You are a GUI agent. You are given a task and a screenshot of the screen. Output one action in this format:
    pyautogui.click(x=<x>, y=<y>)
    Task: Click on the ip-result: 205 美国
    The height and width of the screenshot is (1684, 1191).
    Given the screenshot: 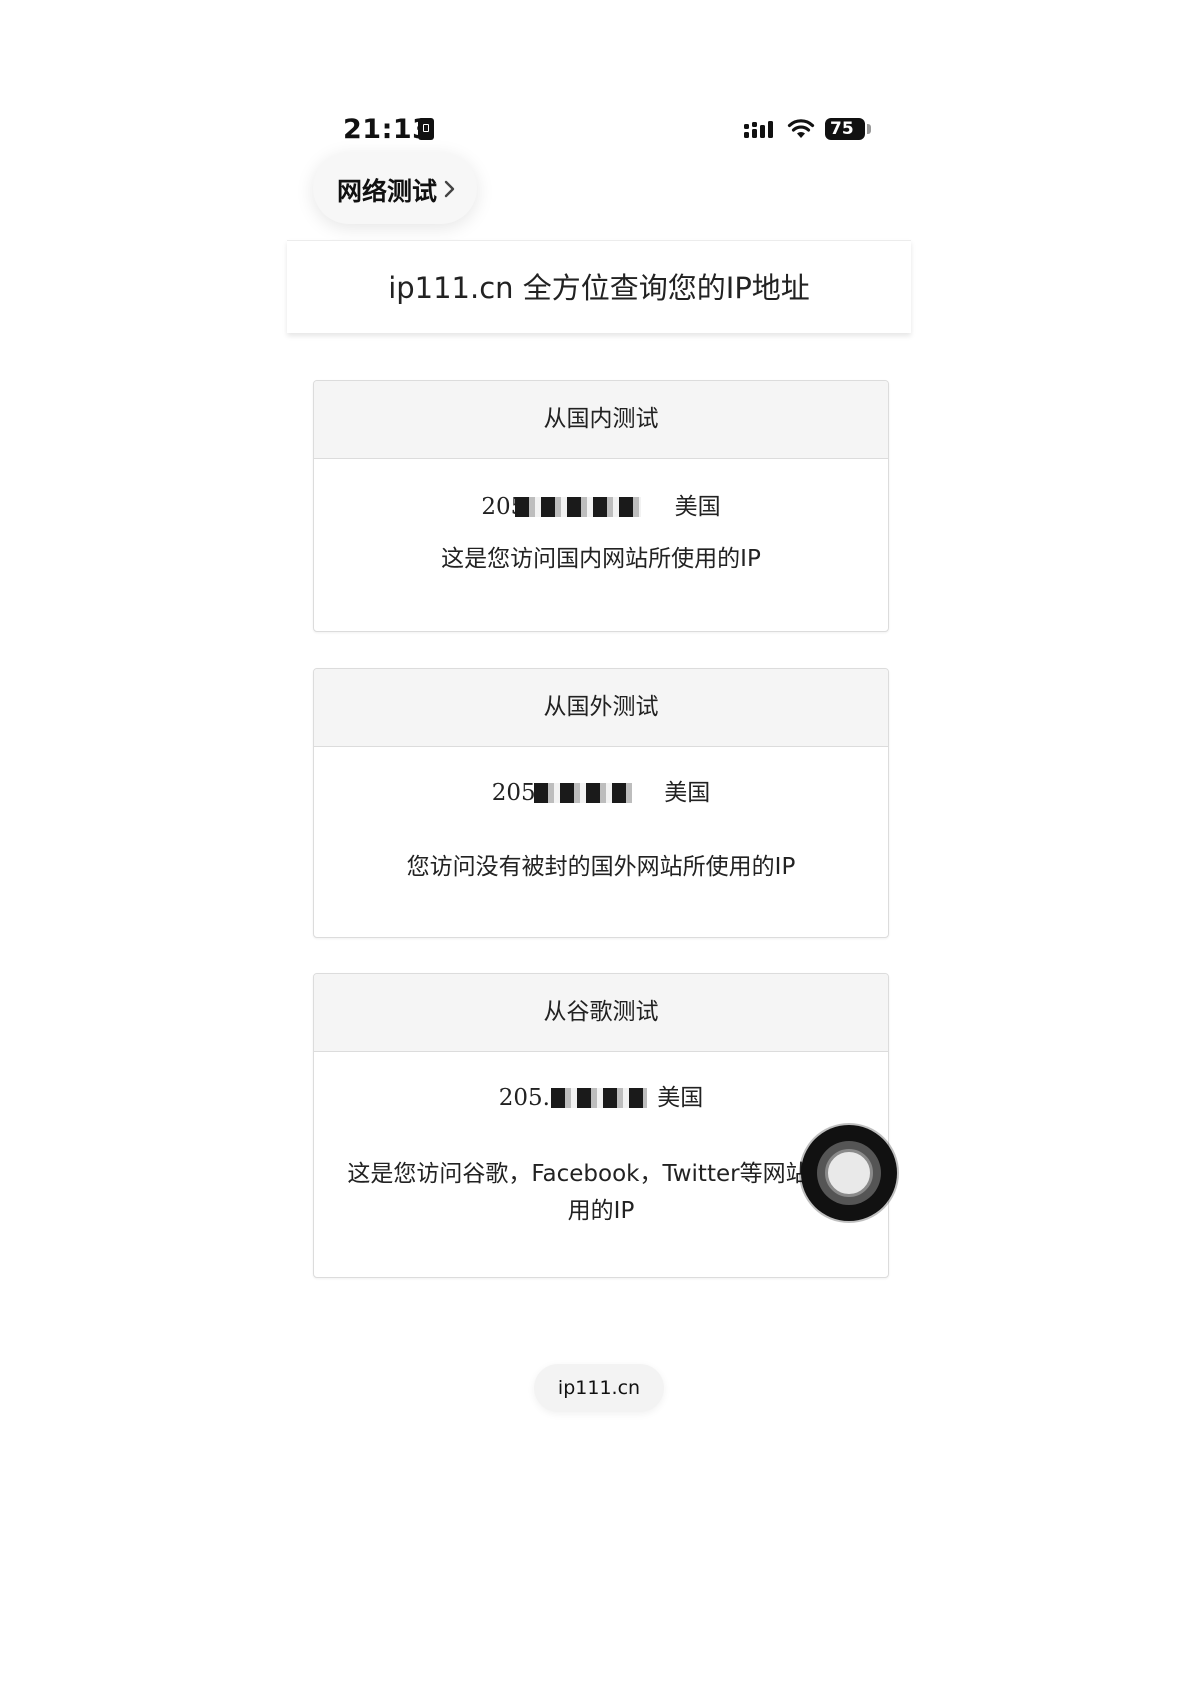 What is the action you would take?
    pyautogui.click(x=601, y=504)
    